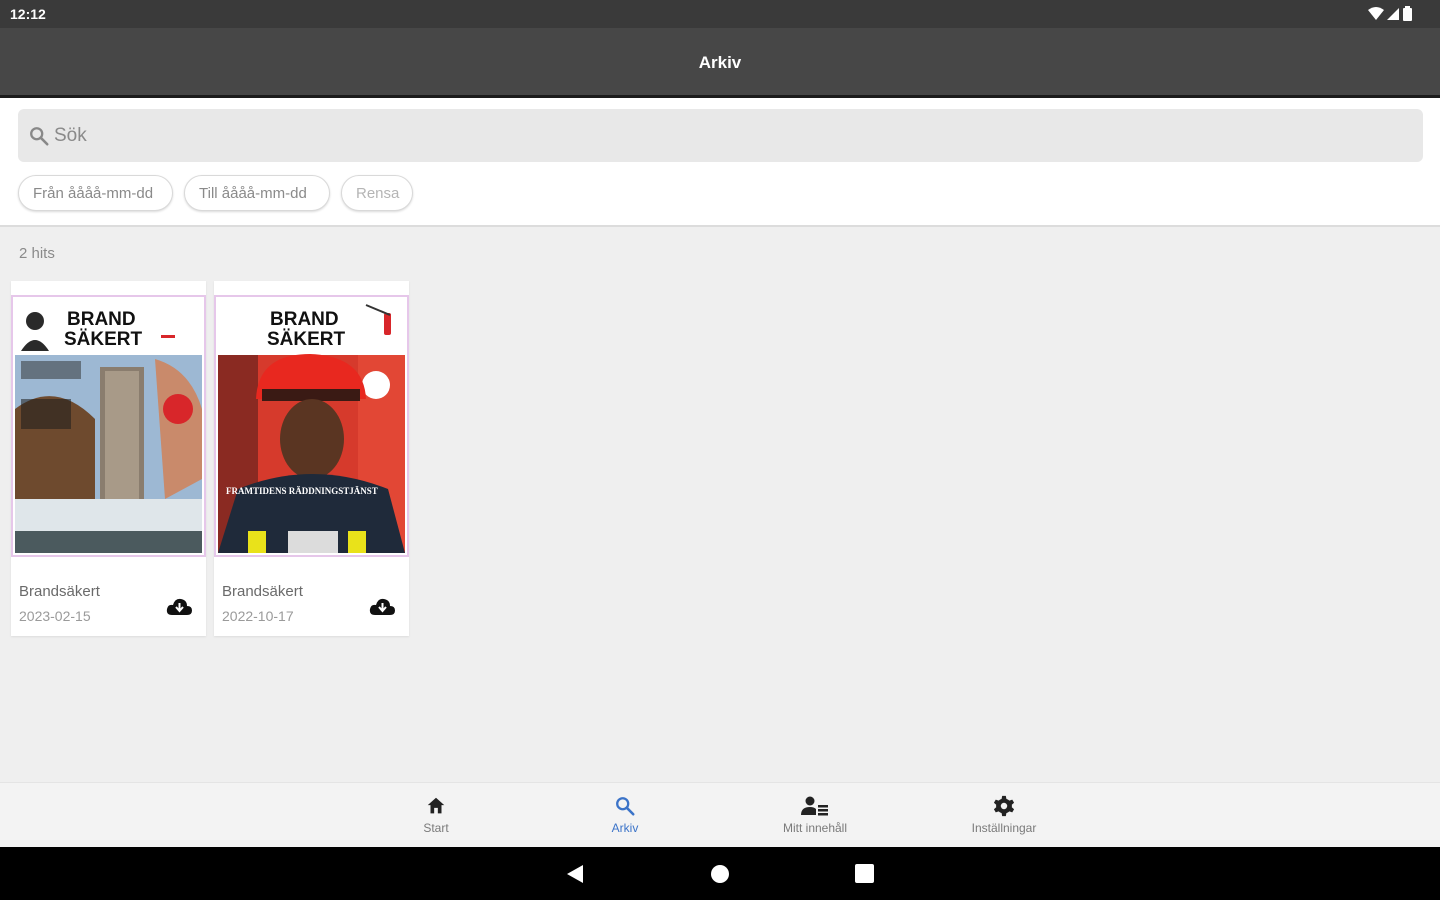 This screenshot has height=900, width=1440. What do you see at coordinates (28, 14) in the screenshot?
I see `status-time: 12:12` at bounding box center [28, 14].